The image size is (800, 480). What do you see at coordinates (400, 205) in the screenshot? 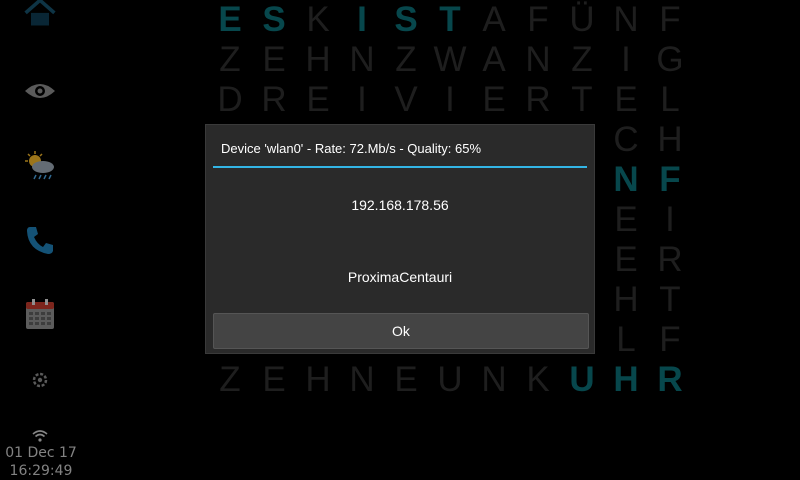
I see `ip-address: 192.168.178.56` at bounding box center [400, 205].